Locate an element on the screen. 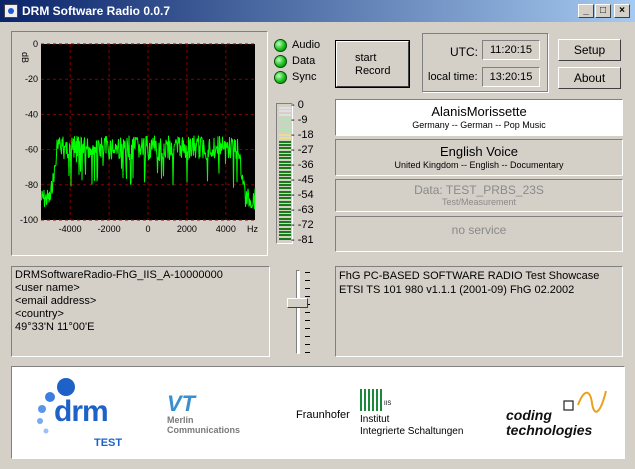 Image resolution: width=635 pixels, height=469 pixels. station-id-line-5: 49°33'N 11°00'E is located at coordinates (55, 327).